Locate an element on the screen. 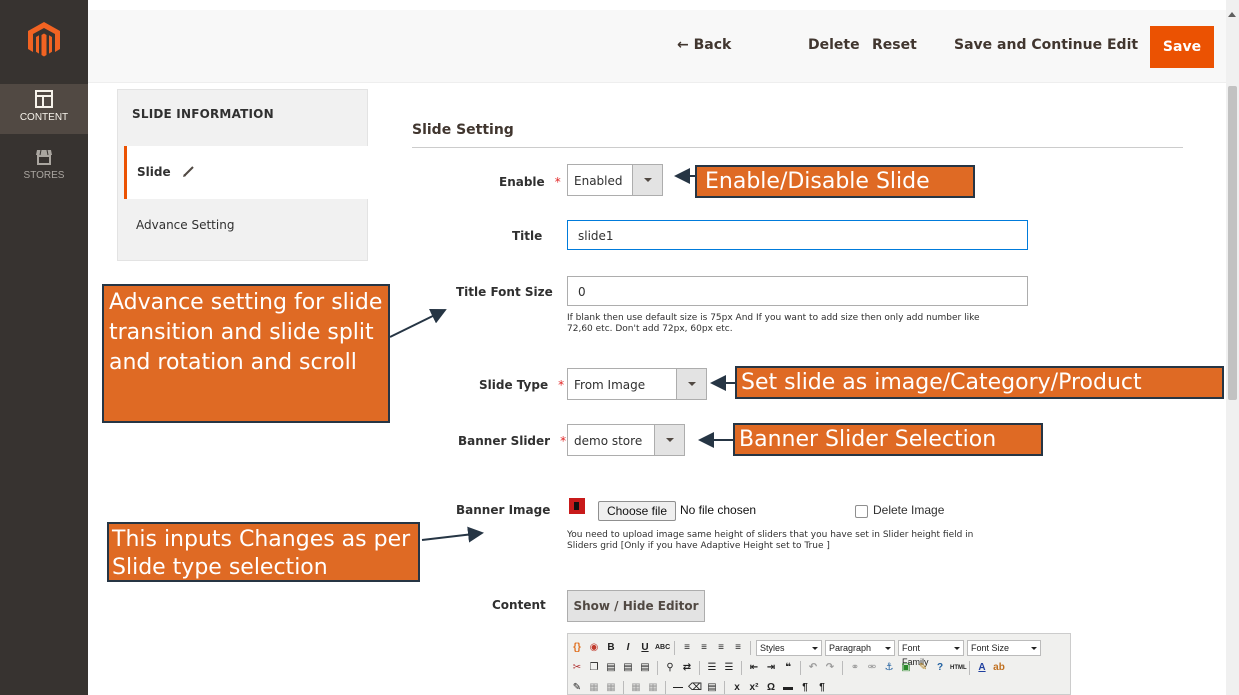 The width and height of the screenshot is (1239, 695). table-icon: ▦ is located at coordinates (594, 687).